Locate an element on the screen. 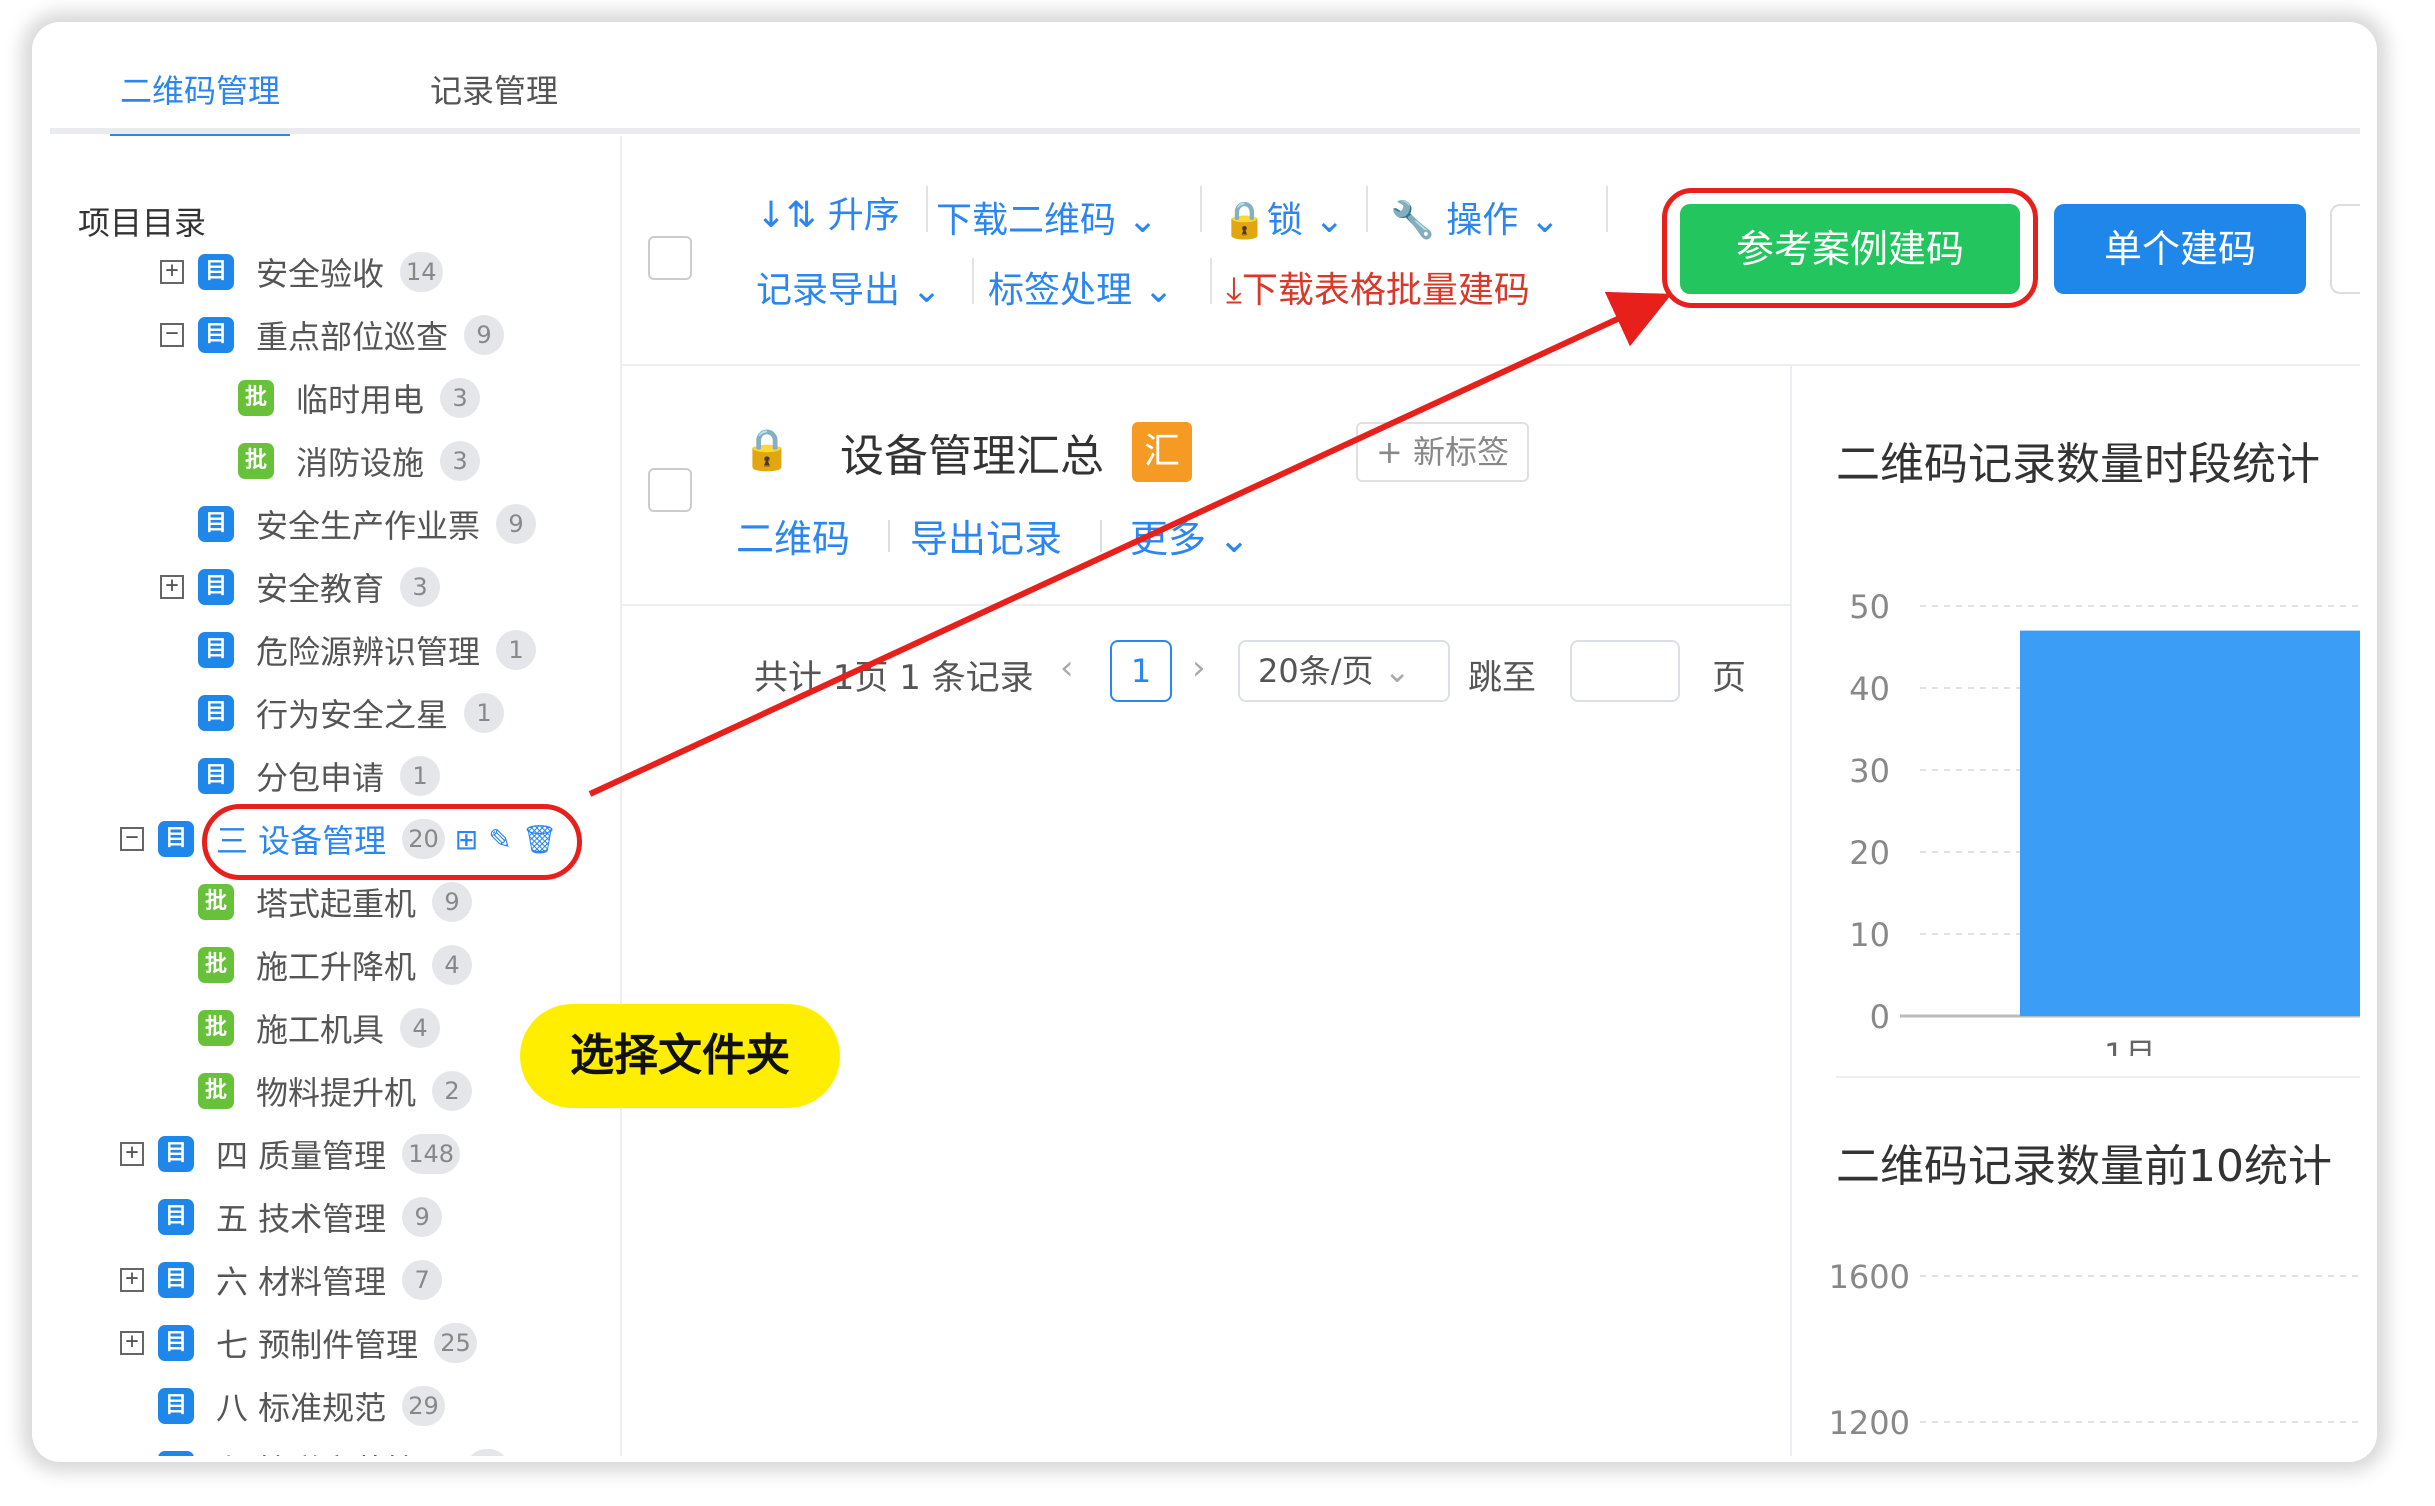  export-records-dropdown: 记录导出 ⌄ is located at coordinates (849, 287).